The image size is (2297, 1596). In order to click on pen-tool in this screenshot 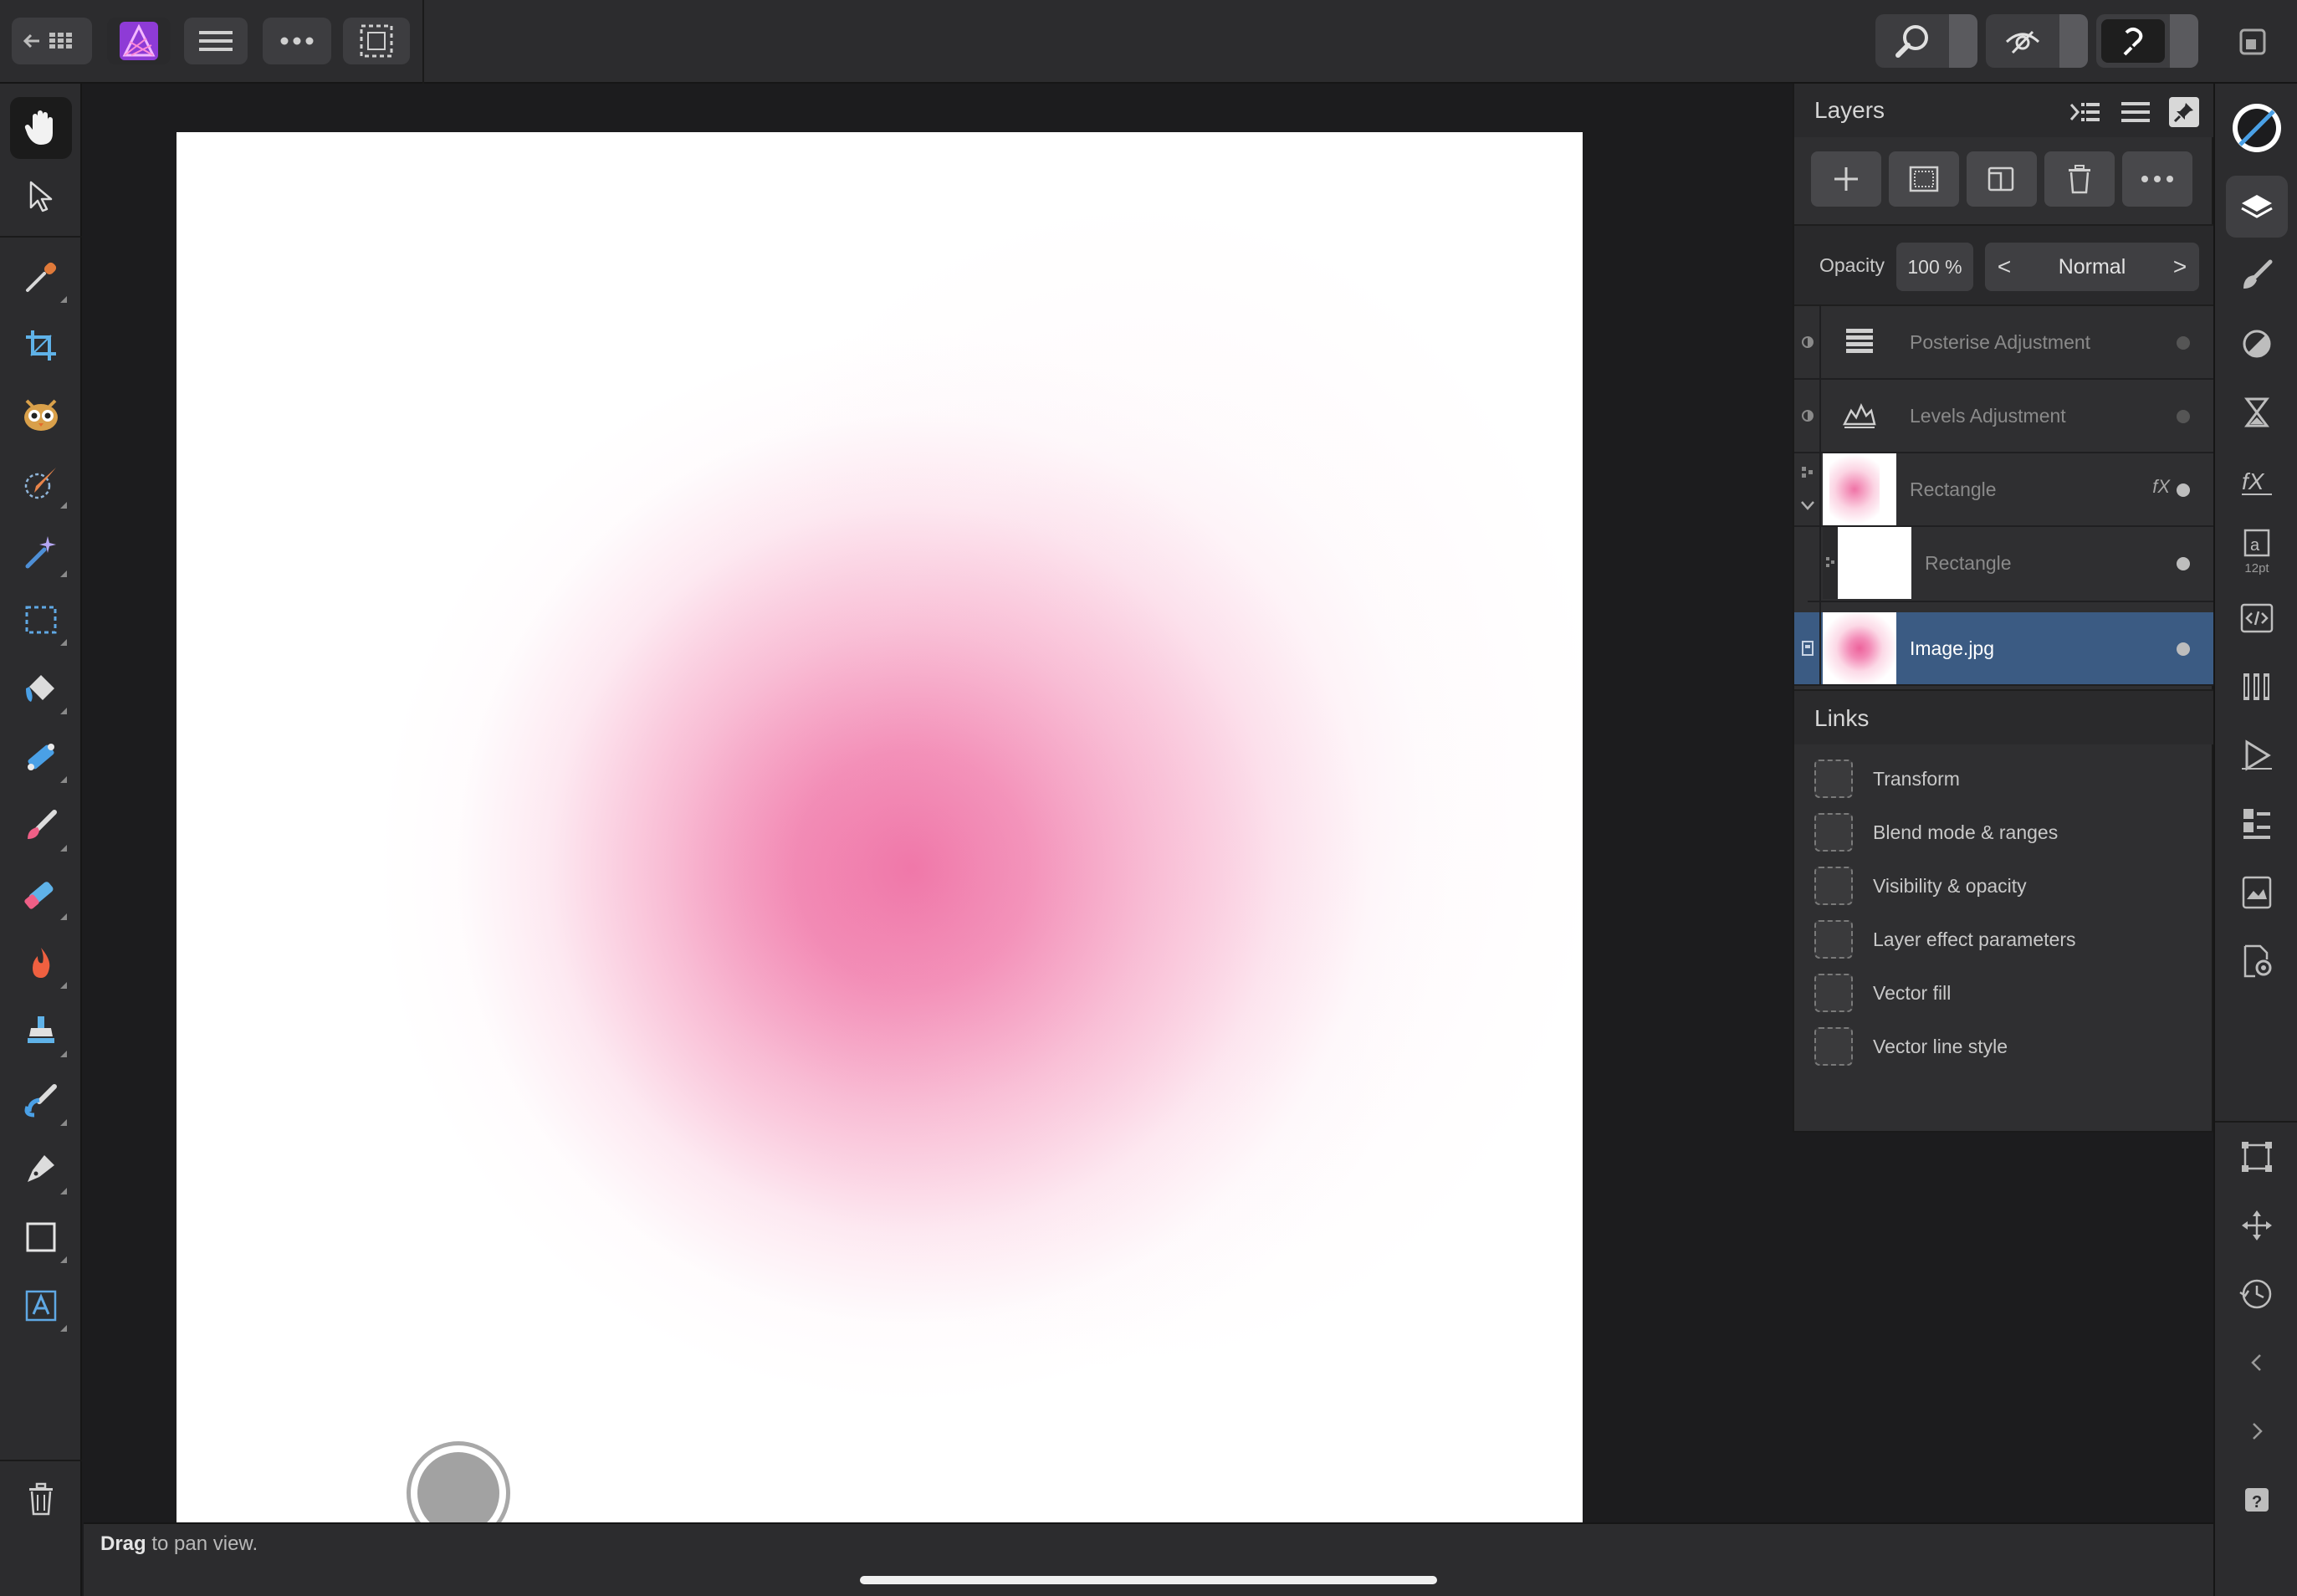, I will do `click(41, 1169)`.